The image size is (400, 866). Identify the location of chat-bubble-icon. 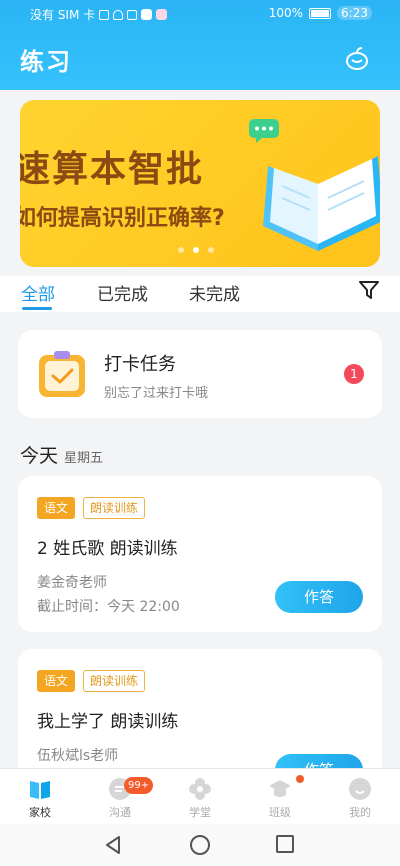
(264, 131).